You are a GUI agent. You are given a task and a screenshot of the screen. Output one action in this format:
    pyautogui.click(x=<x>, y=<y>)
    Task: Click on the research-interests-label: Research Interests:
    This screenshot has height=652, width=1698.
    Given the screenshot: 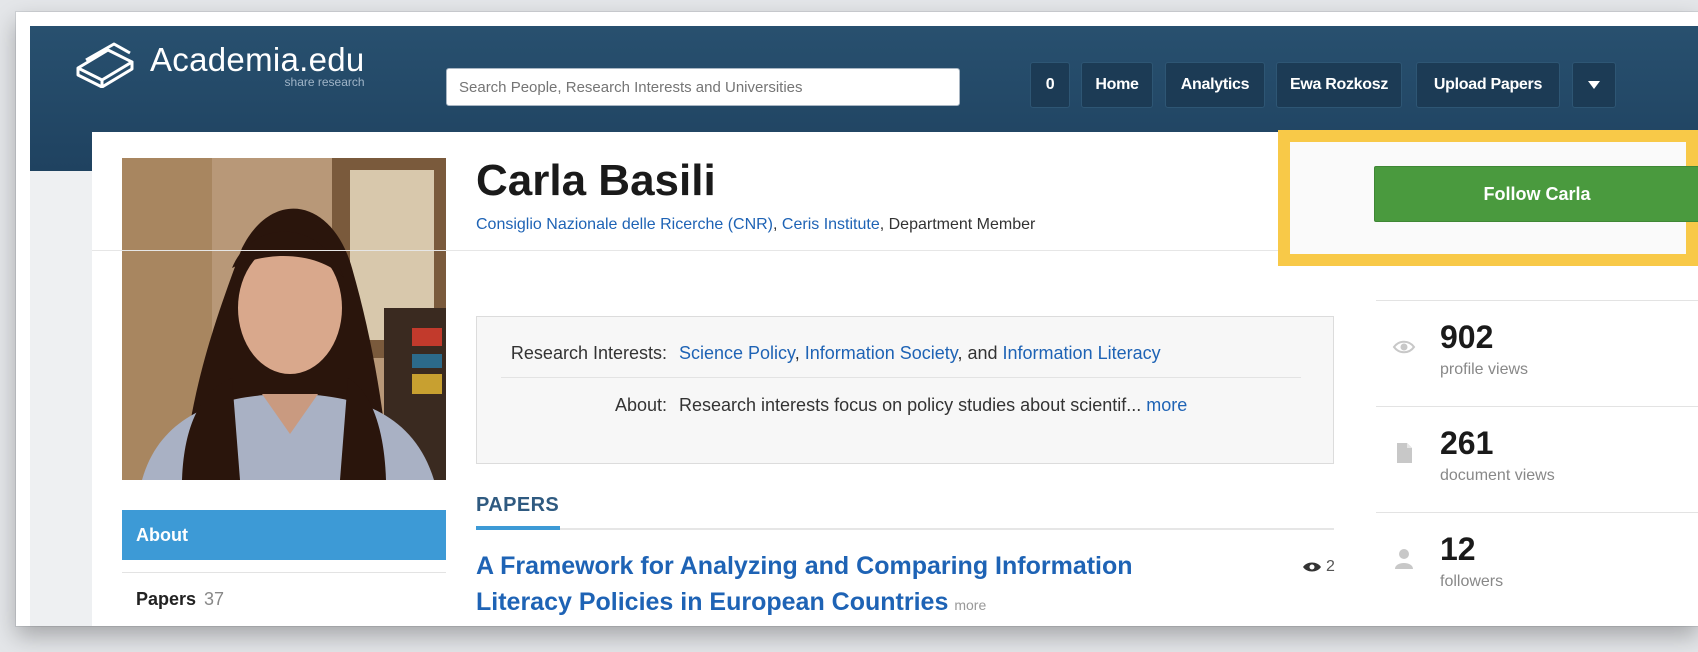 What is the action you would take?
    pyautogui.click(x=588, y=353)
    